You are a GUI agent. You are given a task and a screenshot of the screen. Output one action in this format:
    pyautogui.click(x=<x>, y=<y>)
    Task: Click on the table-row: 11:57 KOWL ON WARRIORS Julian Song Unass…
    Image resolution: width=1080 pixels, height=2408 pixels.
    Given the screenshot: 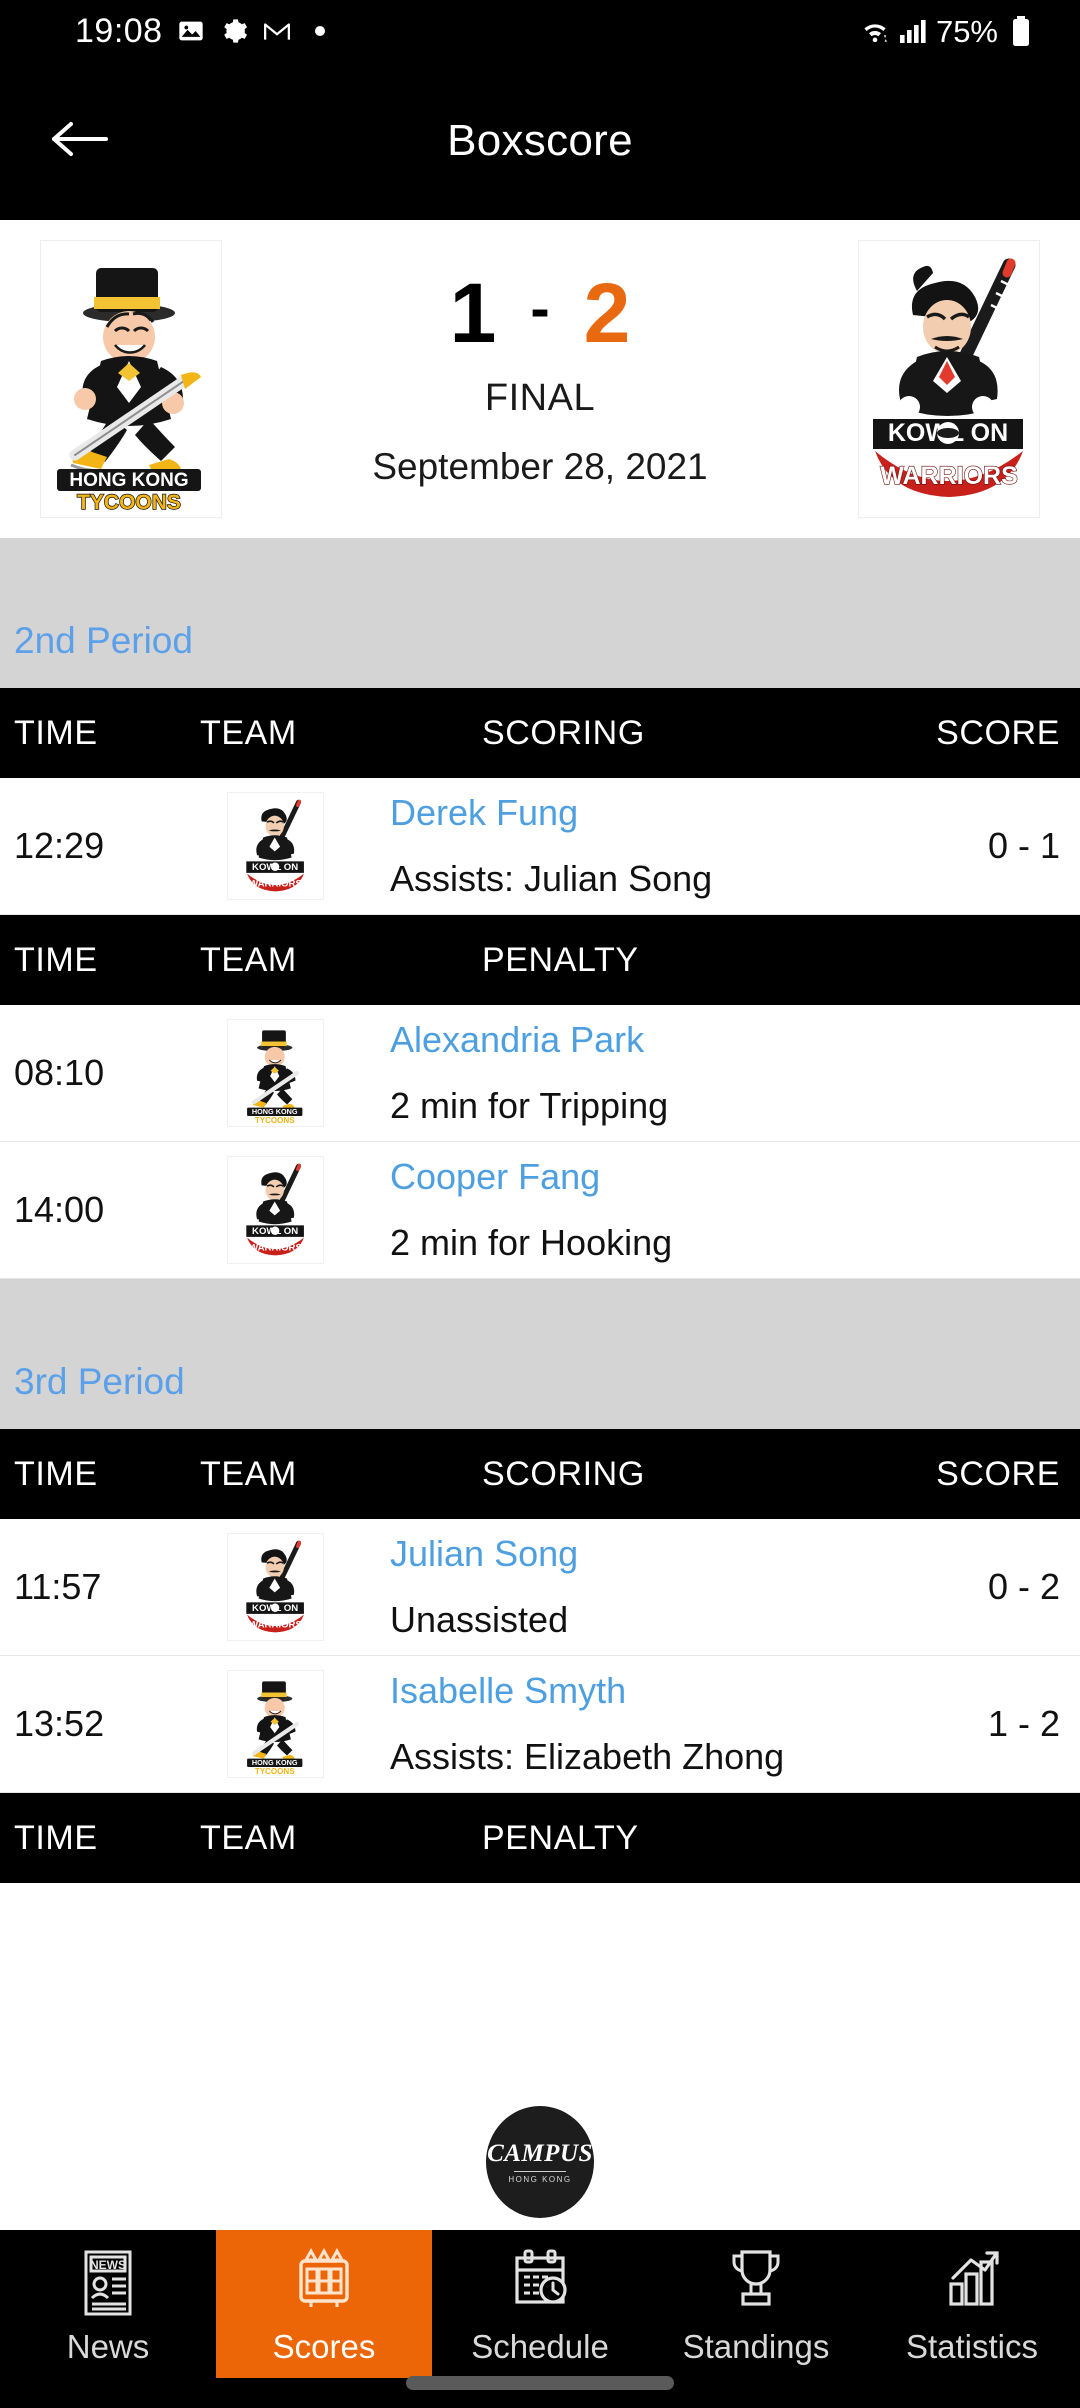 What is the action you would take?
    pyautogui.click(x=540, y=1587)
    